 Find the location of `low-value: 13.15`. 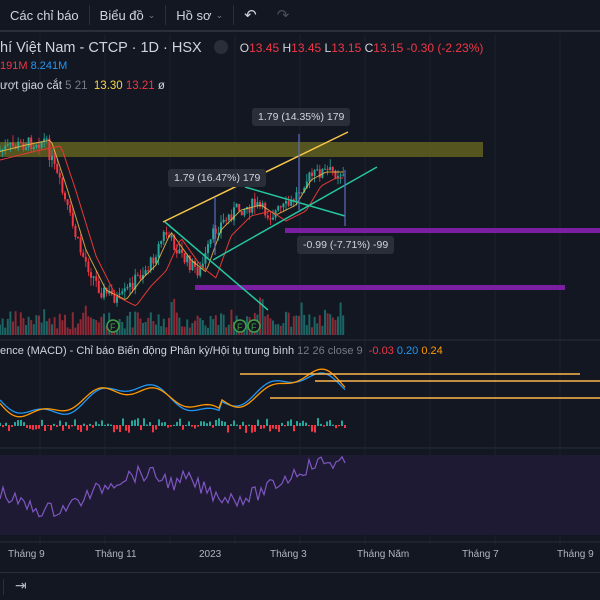

low-value: 13.15 is located at coordinates (346, 48).